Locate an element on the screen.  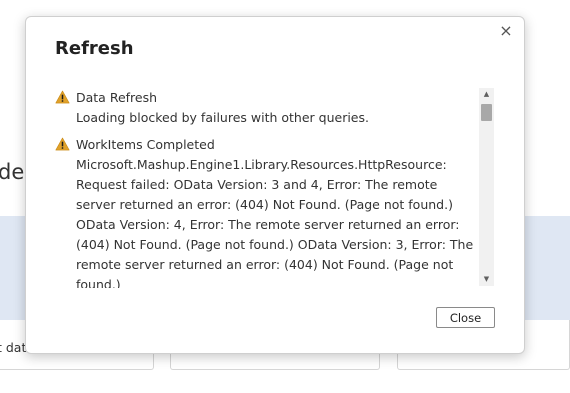
scroll-down-icon: ▼ is located at coordinates (486, 279).